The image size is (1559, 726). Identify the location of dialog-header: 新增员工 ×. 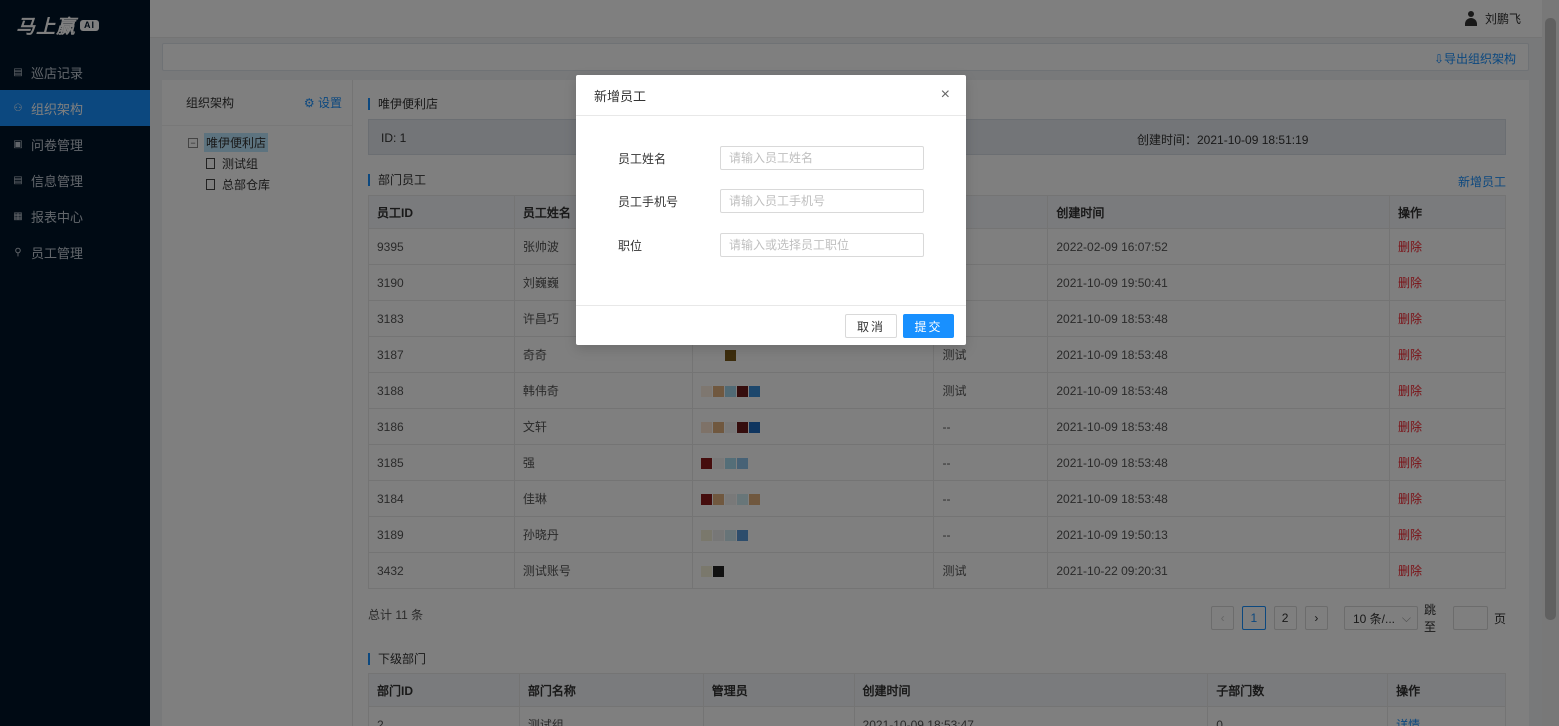
(771, 95).